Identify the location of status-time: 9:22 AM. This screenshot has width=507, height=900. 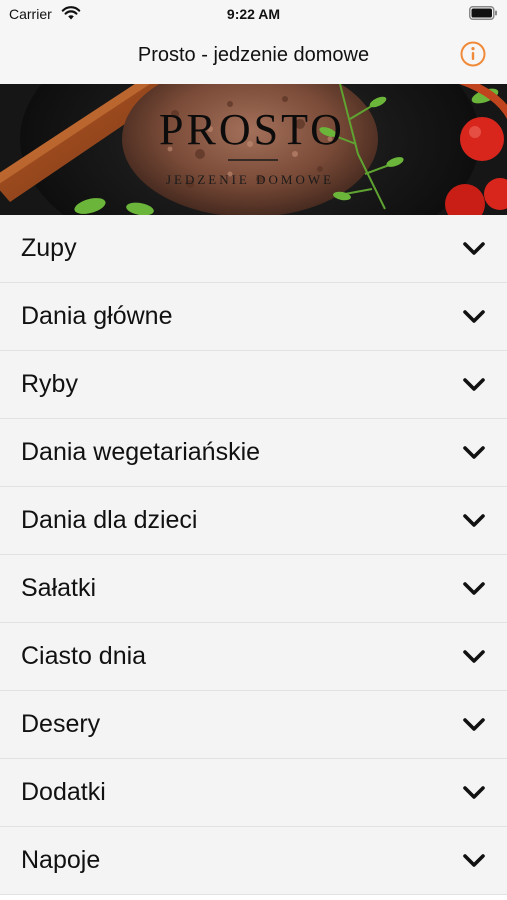
(253, 14).